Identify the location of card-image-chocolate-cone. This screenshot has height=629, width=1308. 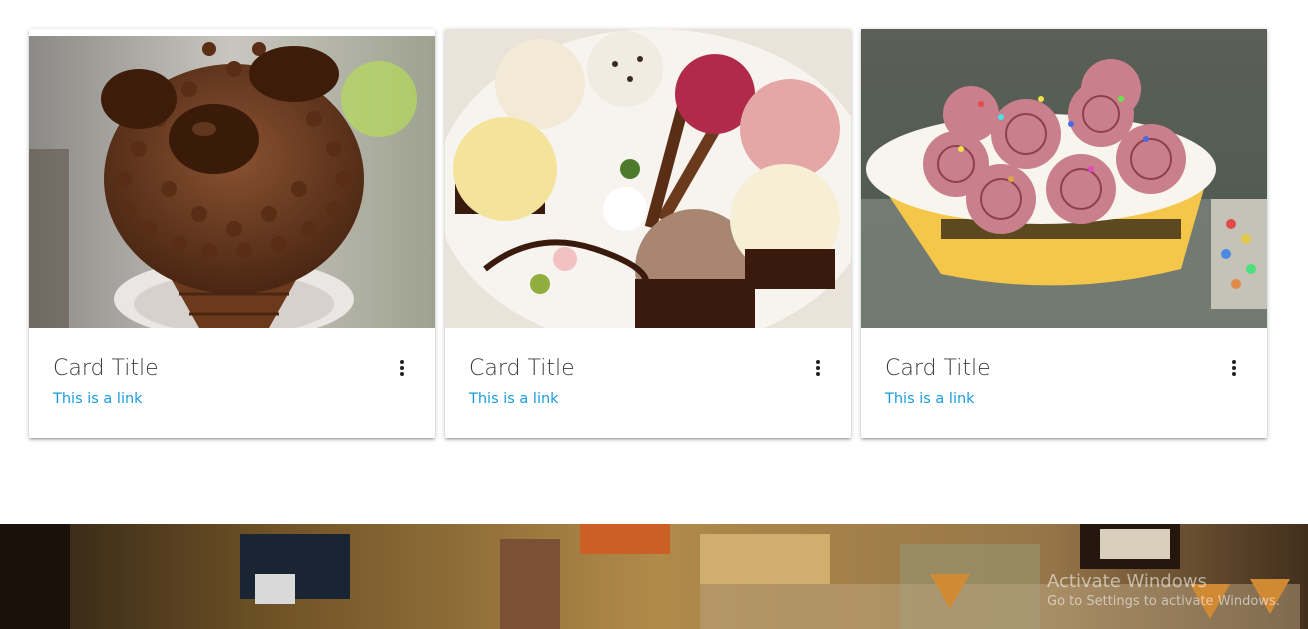
(232, 178).